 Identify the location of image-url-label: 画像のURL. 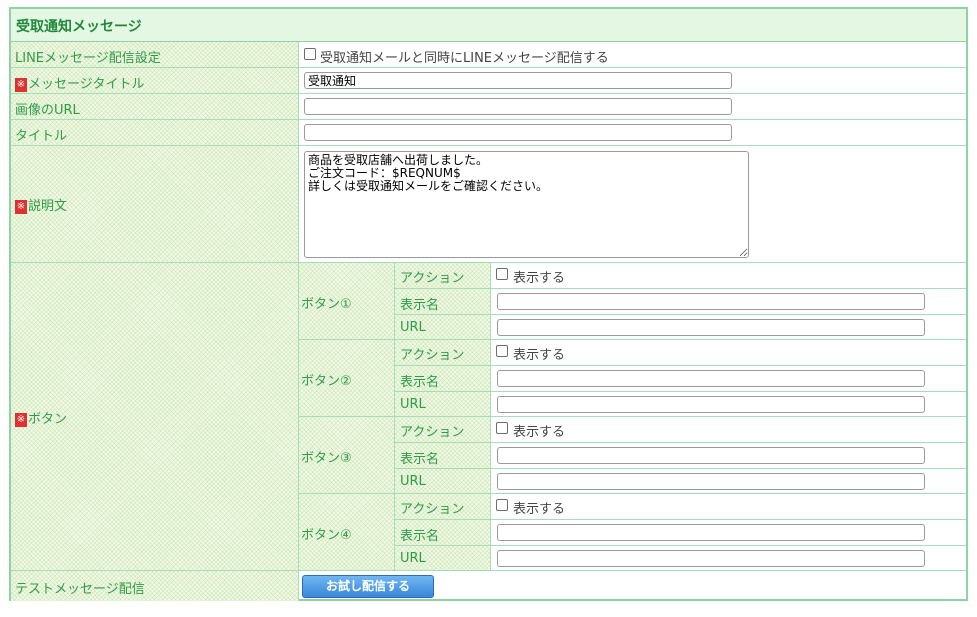
(47, 110).